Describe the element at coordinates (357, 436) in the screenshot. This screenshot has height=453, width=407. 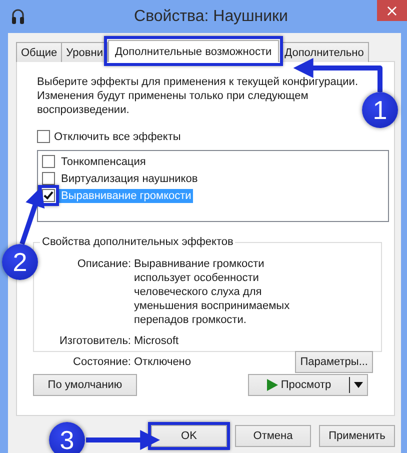
I see `apply-button: Применить` at that location.